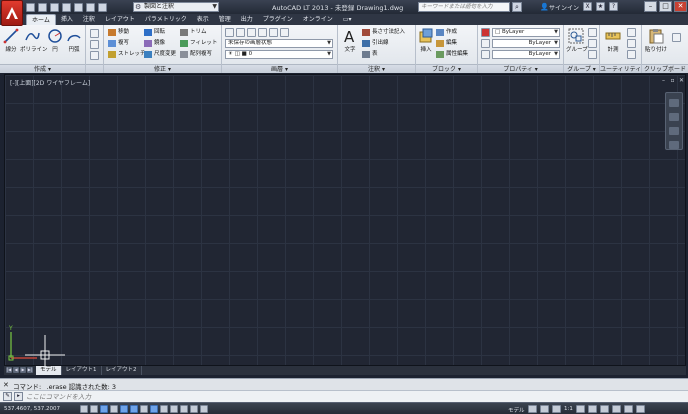 Image resolution: width=688 pixels, height=414 pixels. I want to click on application-menu-button, so click(12, 13).